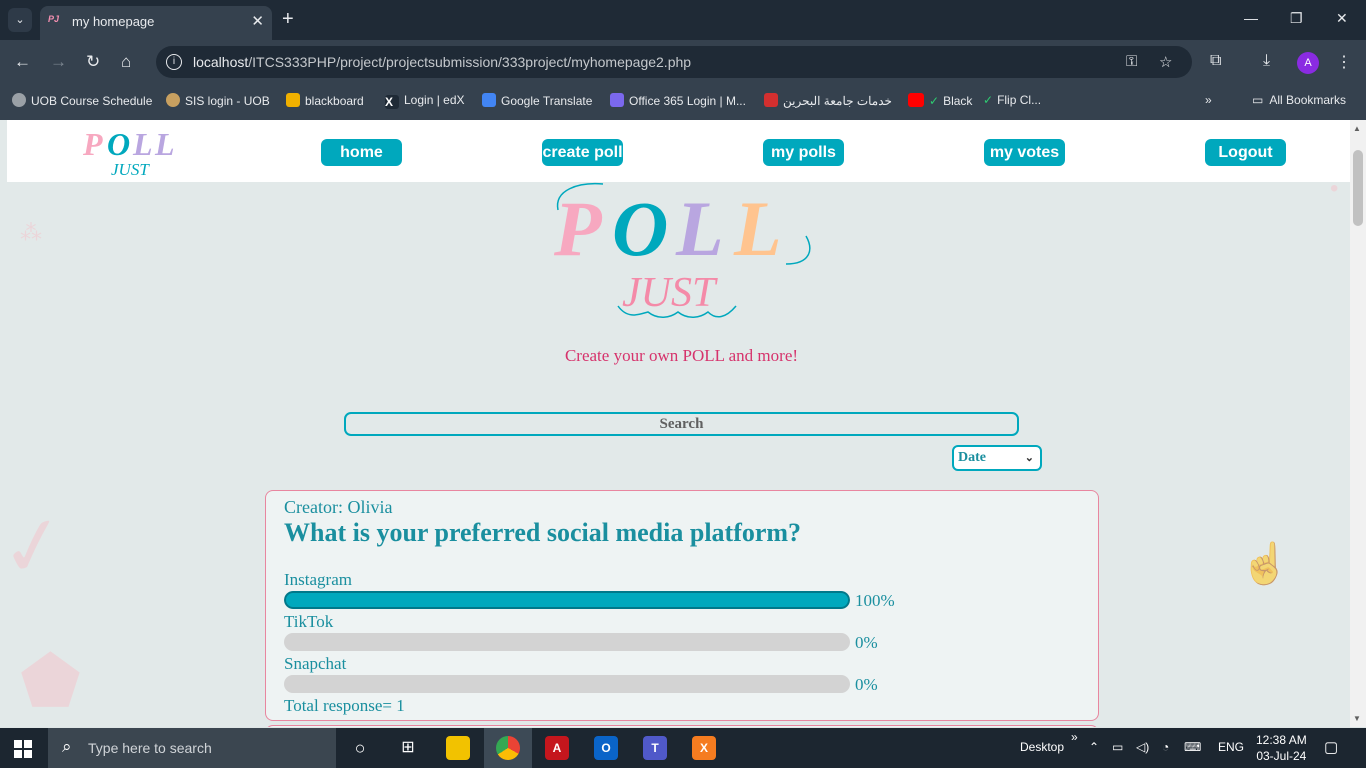  What do you see at coordinates (1281, 740) in the screenshot?
I see `clock-time: 12:38 AM` at bounding box center [1281, 740].